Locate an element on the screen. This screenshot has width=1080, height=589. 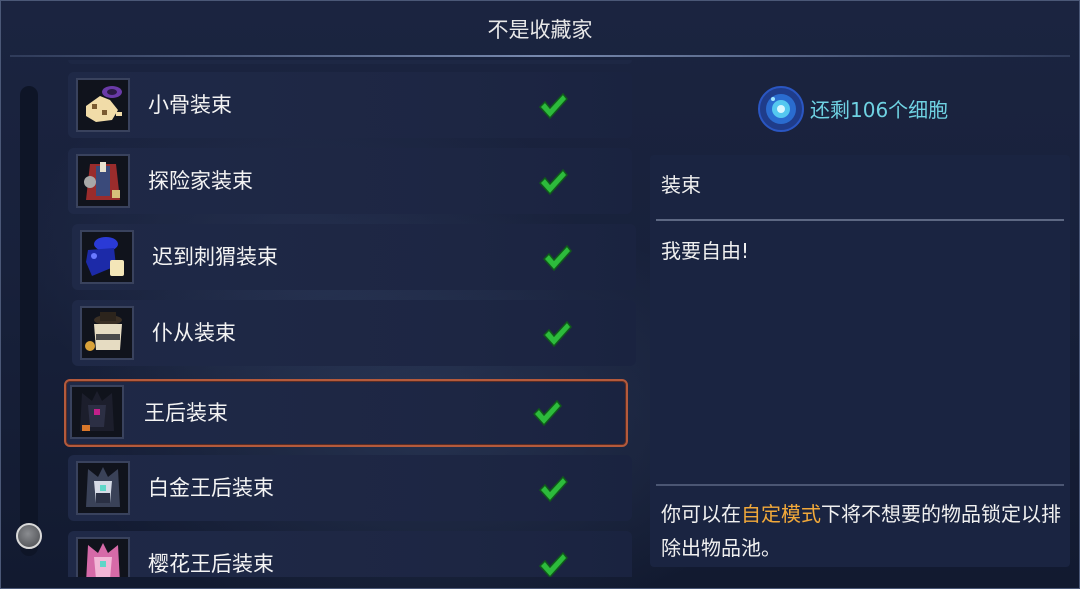
list-item: 樱花王后装束 is located at coordinates (350, 554).